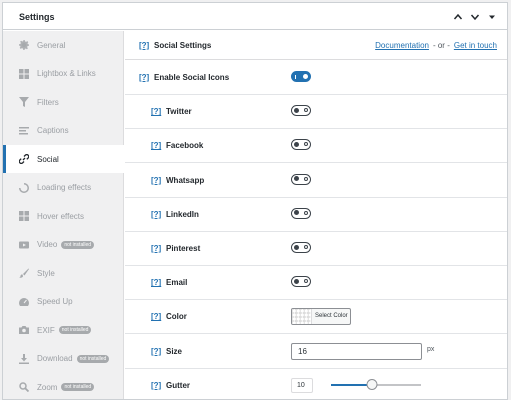  I want to click on camera-icon, so click(24, 330).